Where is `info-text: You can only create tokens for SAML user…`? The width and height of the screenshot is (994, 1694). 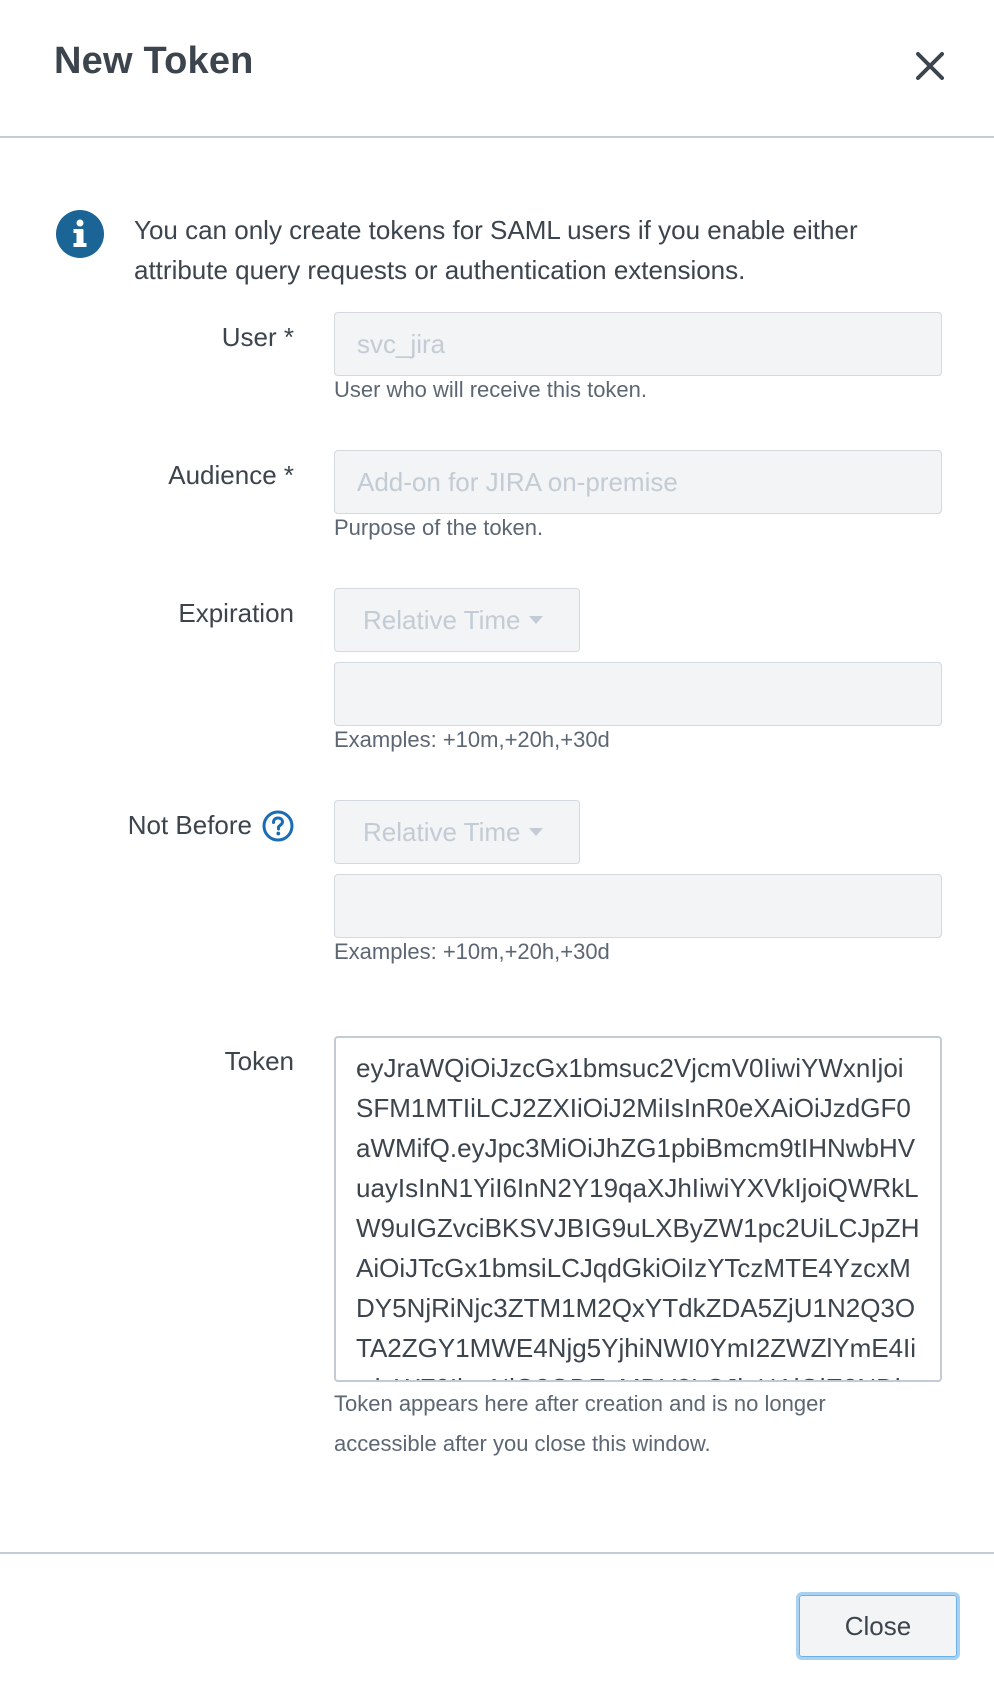 info-text: You can only create tokens for SAML user… is located at coordinates (496, 250).